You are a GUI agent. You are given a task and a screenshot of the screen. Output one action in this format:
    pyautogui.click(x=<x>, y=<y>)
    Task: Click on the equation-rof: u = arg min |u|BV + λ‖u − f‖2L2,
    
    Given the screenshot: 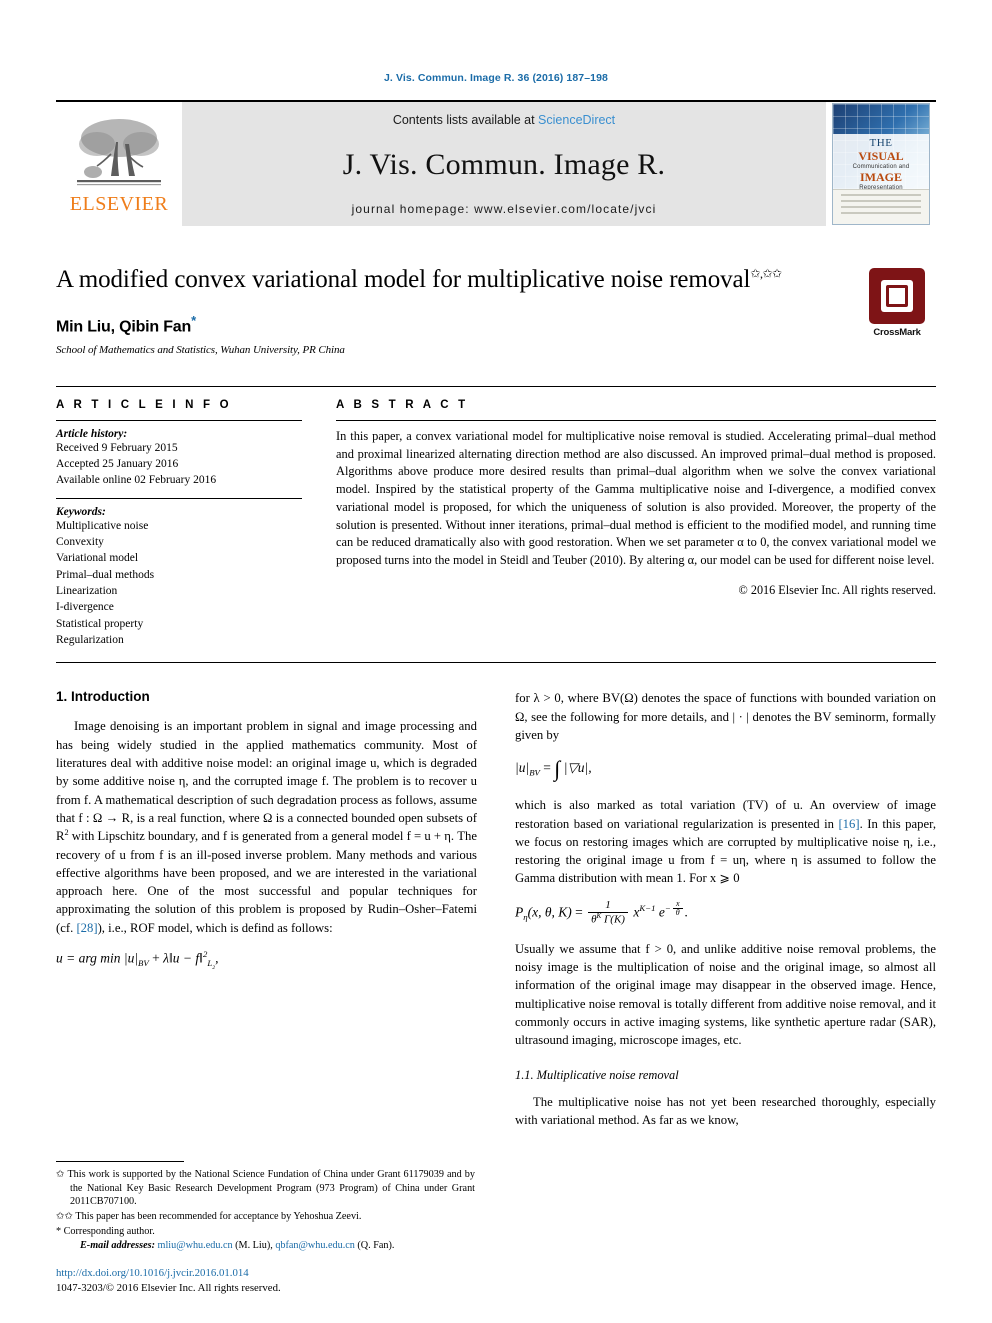 What is the action you would take?
    pyautogui.click(x=137, y=960)
    